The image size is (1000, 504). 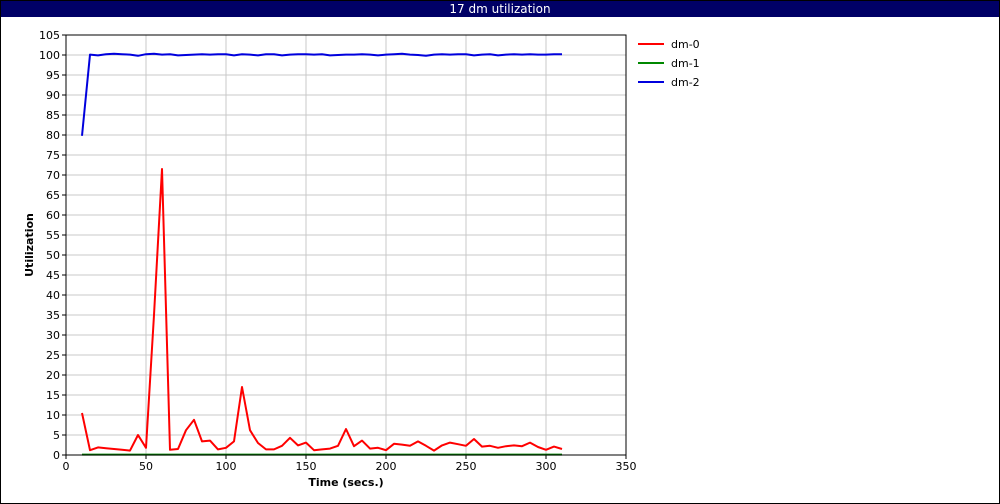 What do you see at coordinates (56, 435) in the screenshot?
I see `y-tick-label: 5` at bounding box center [56, 435].